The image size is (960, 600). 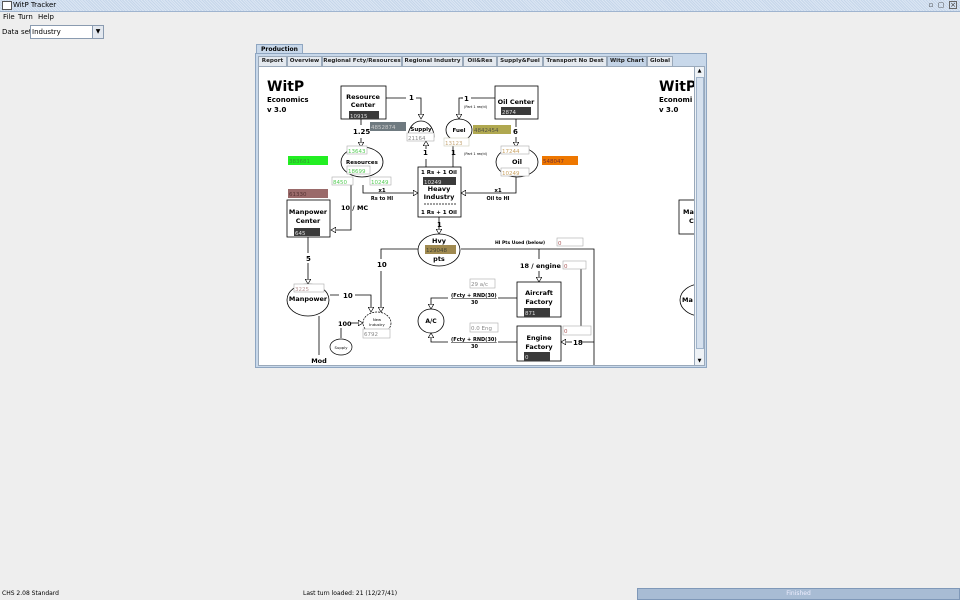 I want to click on hvy-to-ni: 10, so click(x=382, y=265).